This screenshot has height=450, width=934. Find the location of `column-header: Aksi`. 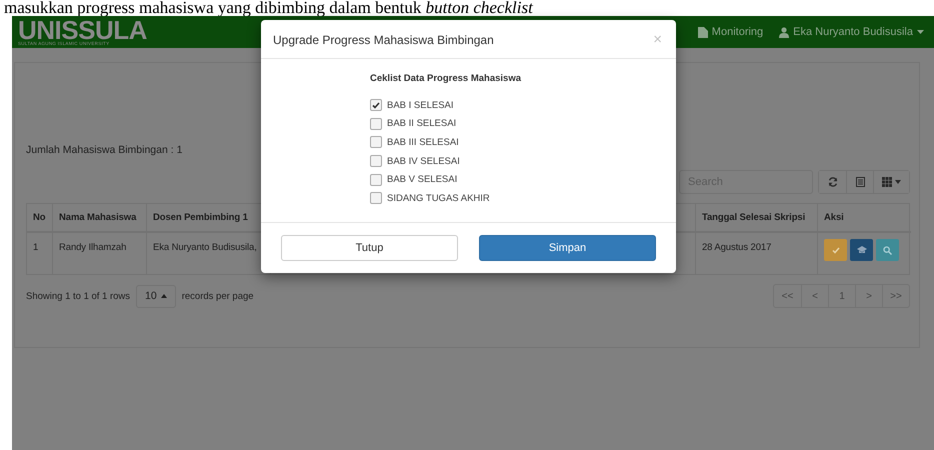

column-header: Aksi is located at coordinates (864, 218).